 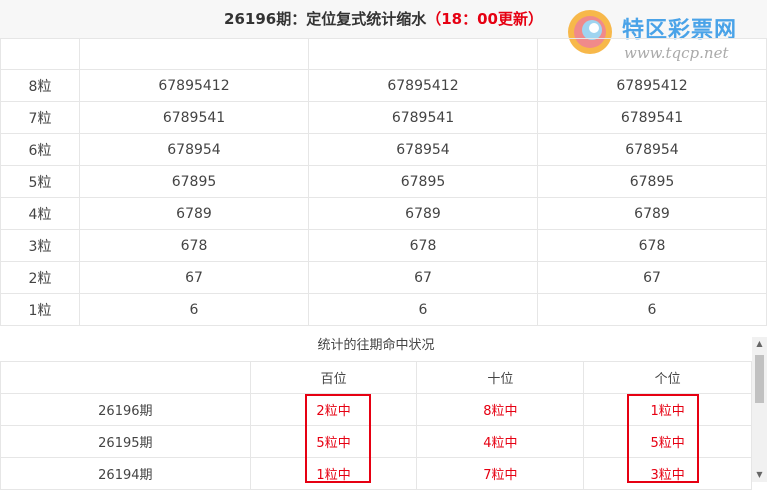 I want to click on period-label: 26195期, so click(x=125, y=441).